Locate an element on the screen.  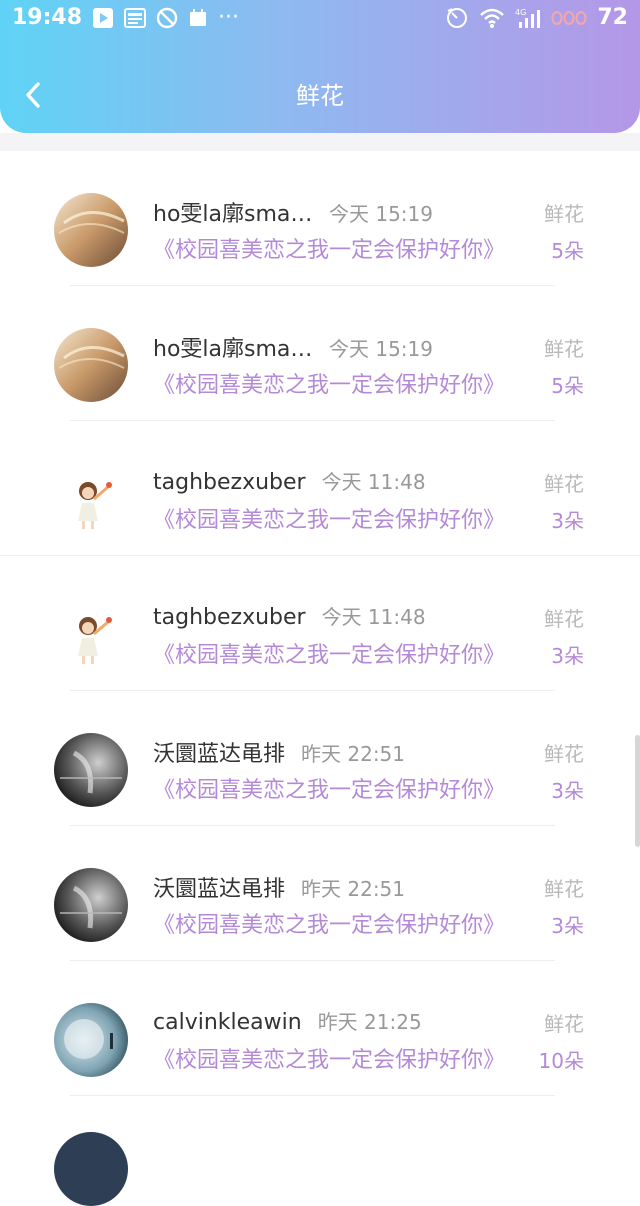
header-gap is located at coordinates (320, 142).